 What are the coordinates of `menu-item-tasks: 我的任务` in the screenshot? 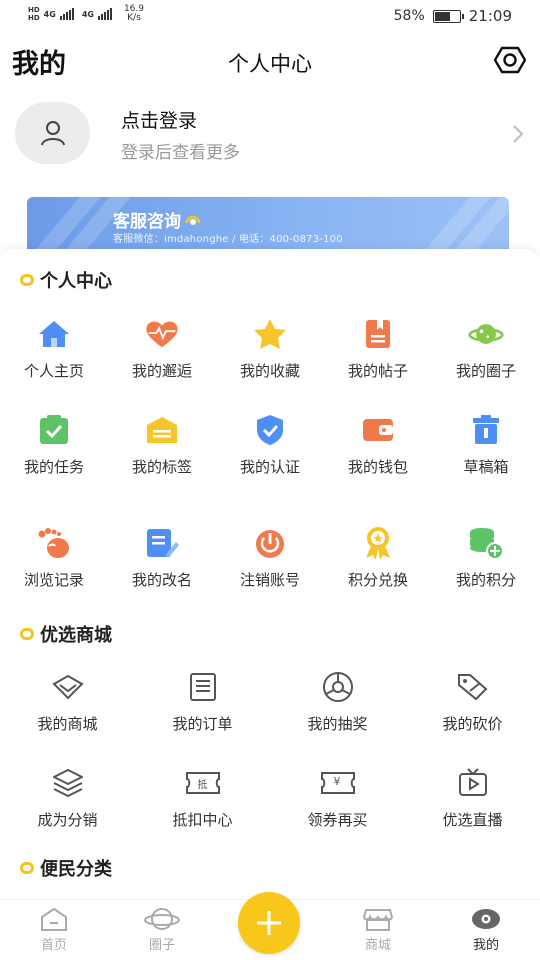 It's located at (54, 444).